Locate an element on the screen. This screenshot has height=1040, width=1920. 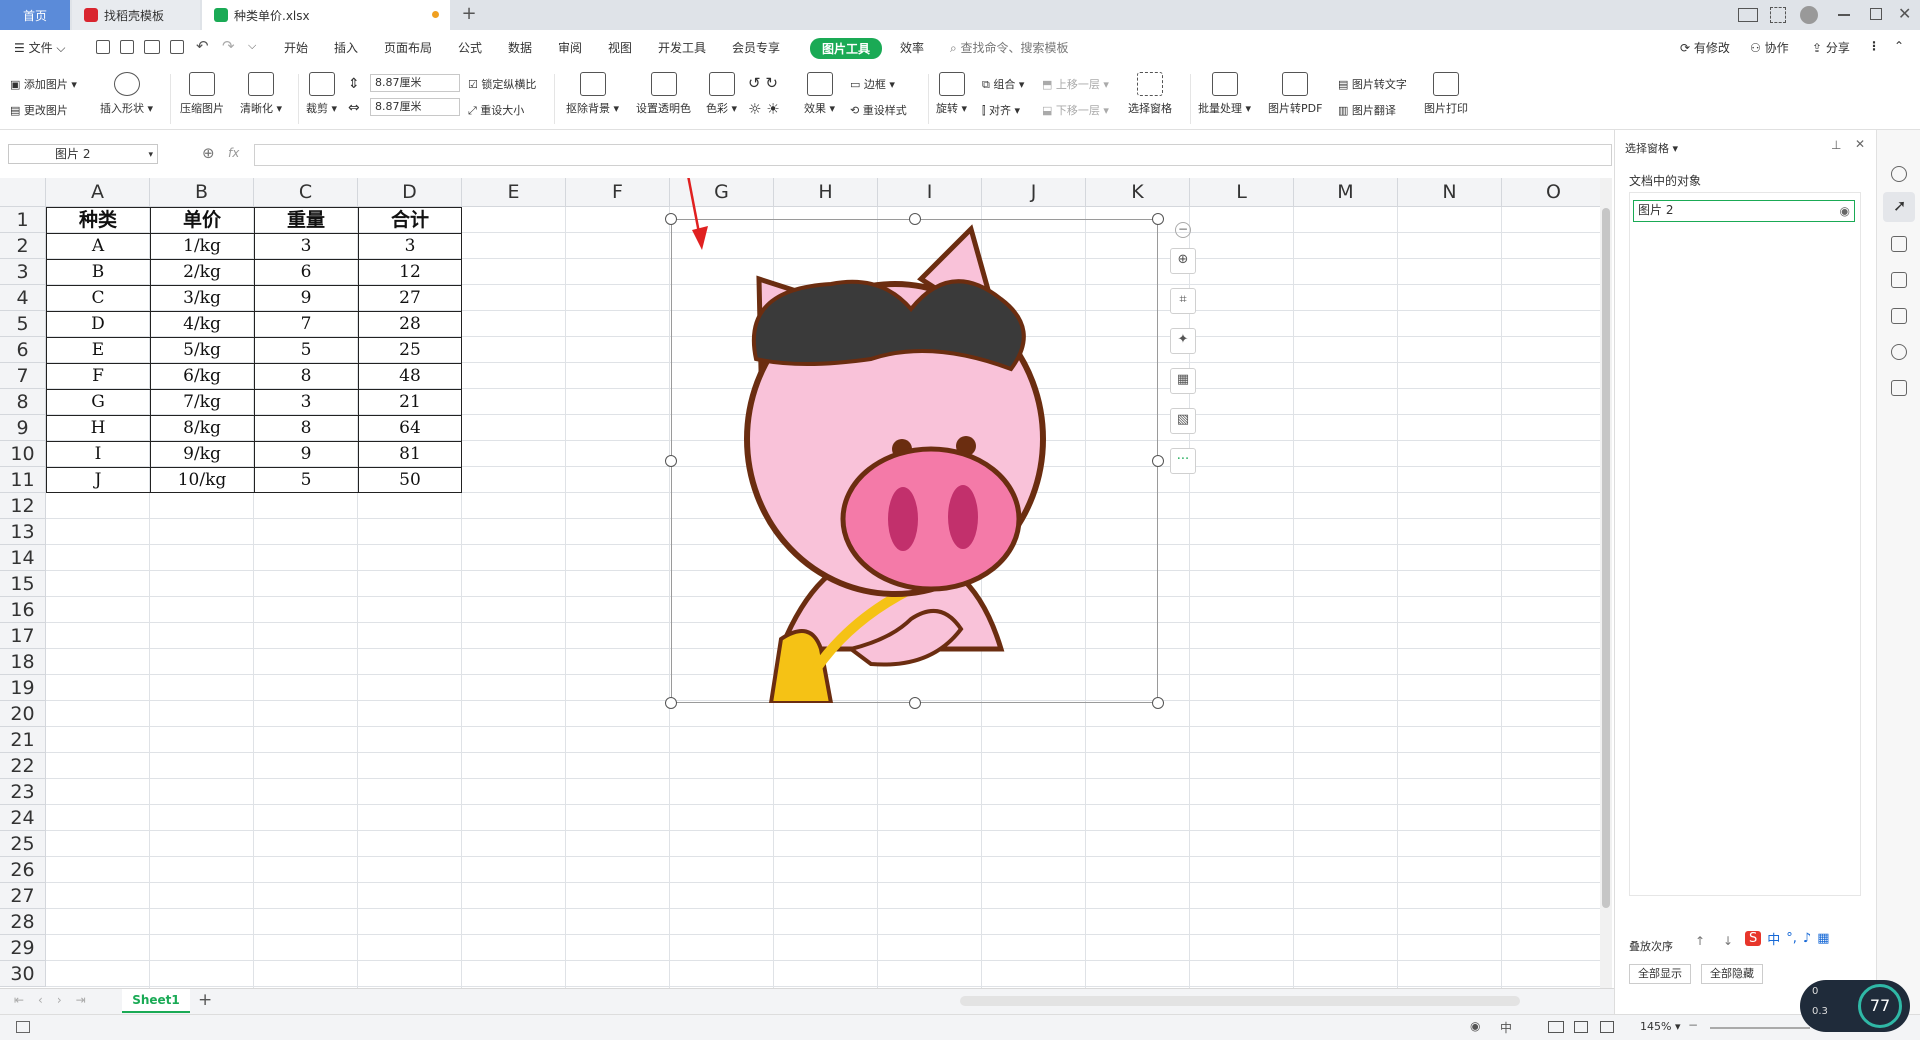
print-preview-icon is located at coordinates (177, 47).